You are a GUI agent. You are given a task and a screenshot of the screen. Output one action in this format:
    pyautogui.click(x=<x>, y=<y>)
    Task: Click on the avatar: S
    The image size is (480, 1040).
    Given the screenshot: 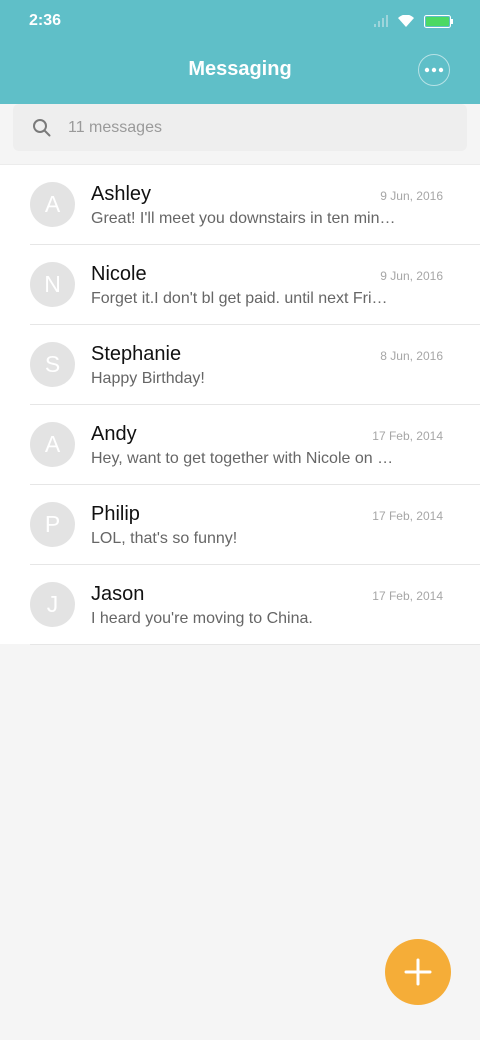 What is the action you would take?
    pyautogui.click(x=52, y=364)
    